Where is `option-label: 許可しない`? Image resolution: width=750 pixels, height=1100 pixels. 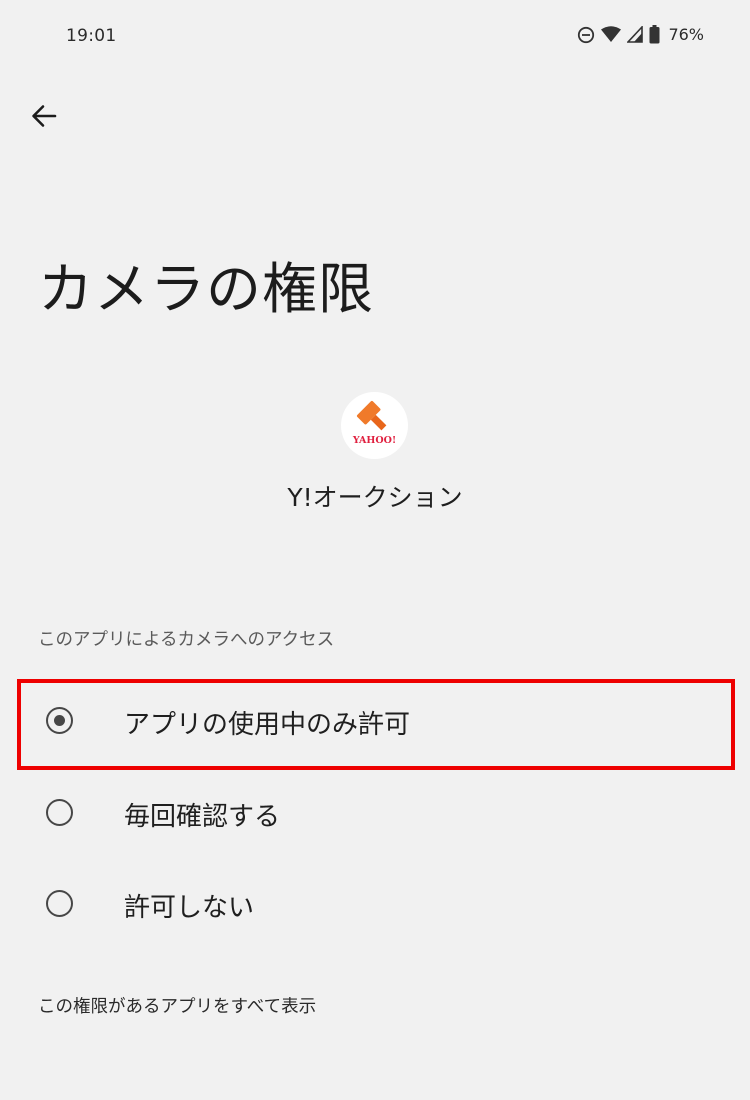
option-label: 許可しない is located at coordinates (189, 908).